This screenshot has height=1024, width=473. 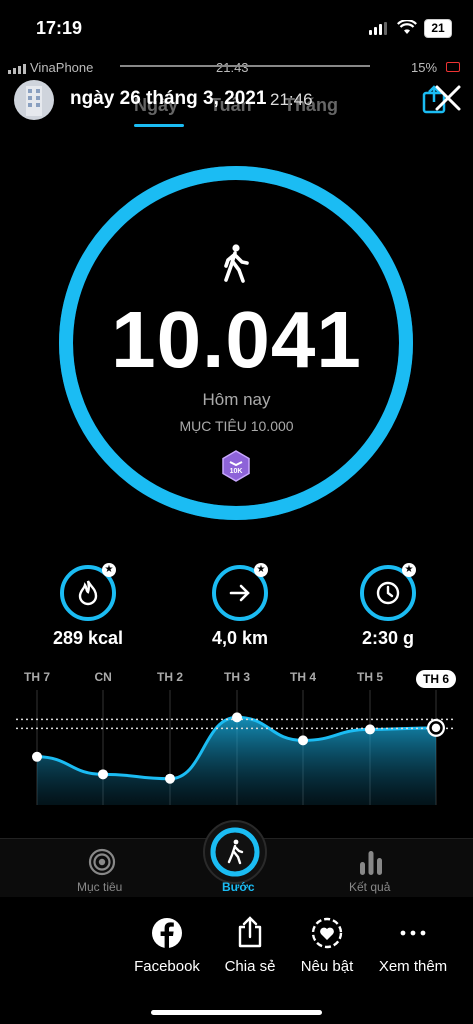 I want to click on chart-day-label: TH 3, so click(x=237, y=677).